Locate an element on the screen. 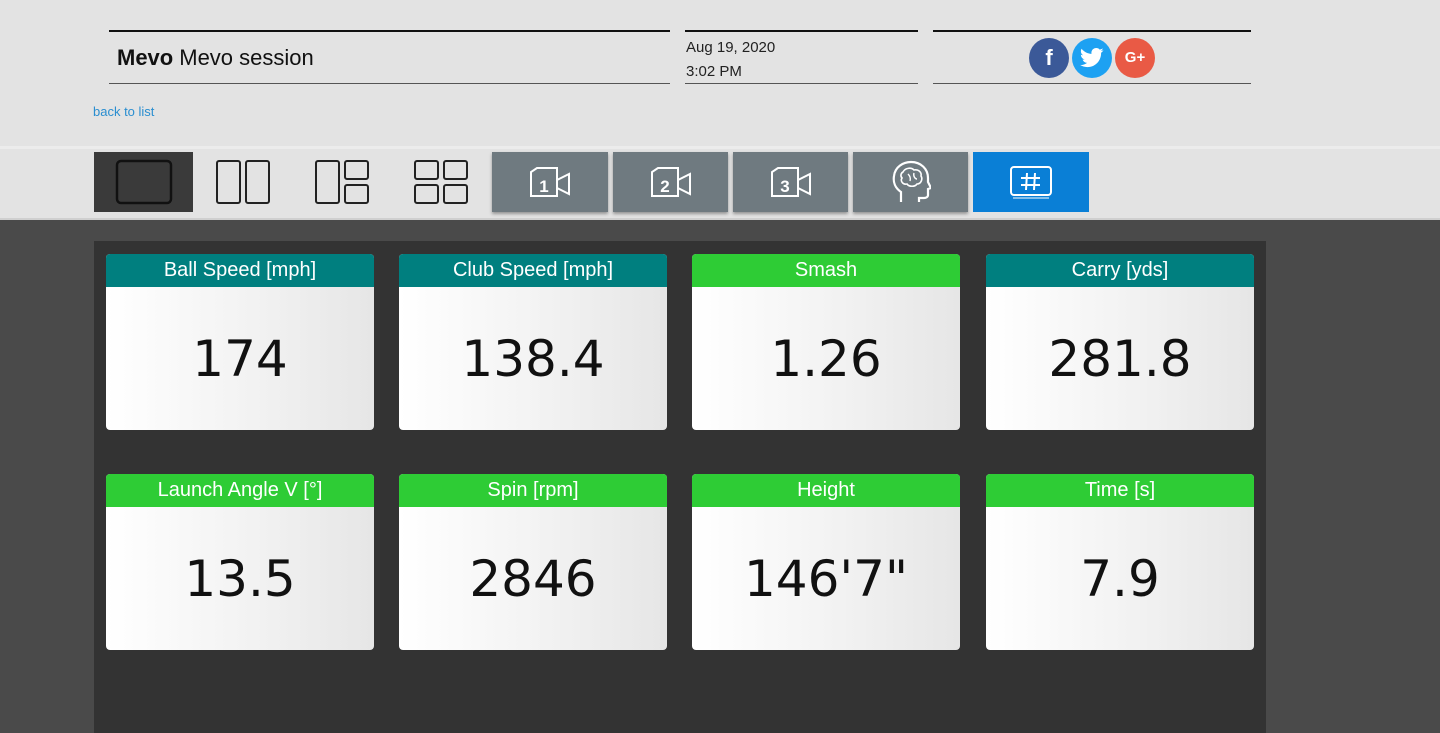  facebook-icon: f is located at coordinates (1049, 57).